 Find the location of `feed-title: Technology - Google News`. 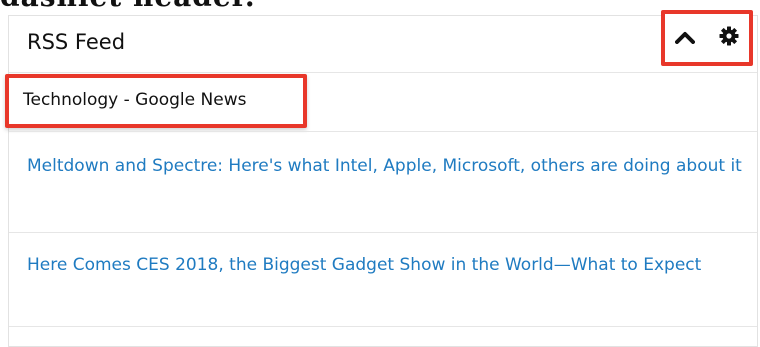

feed-title: Technology - Google News is located at coordinates (135, 100).